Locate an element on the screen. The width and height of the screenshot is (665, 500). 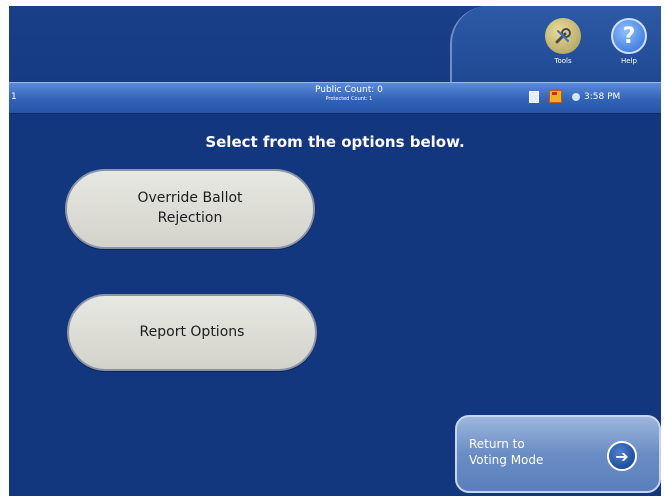
help-label: Help is located at coordinates (629, 61).